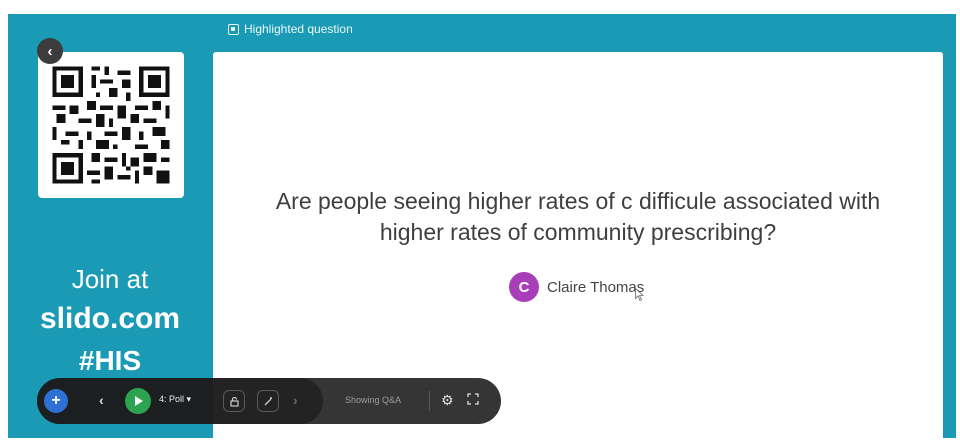  I want to click on toolbar-divider, so click(429, 401).